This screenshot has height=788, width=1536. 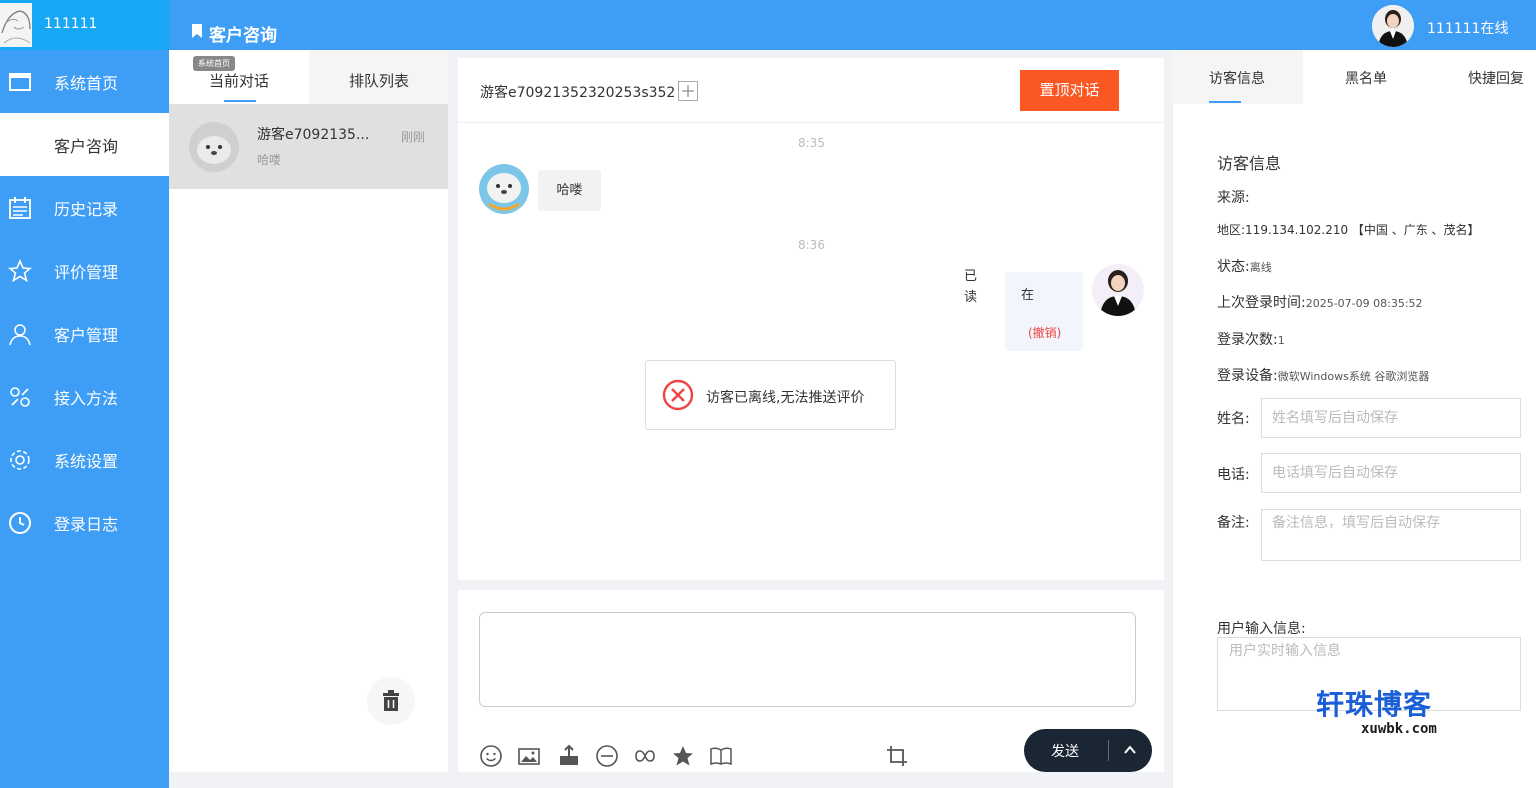 What do you see at coordinates (678, 395) in the screenshot?
I see `error-icon` at bounding box center [678, 395].